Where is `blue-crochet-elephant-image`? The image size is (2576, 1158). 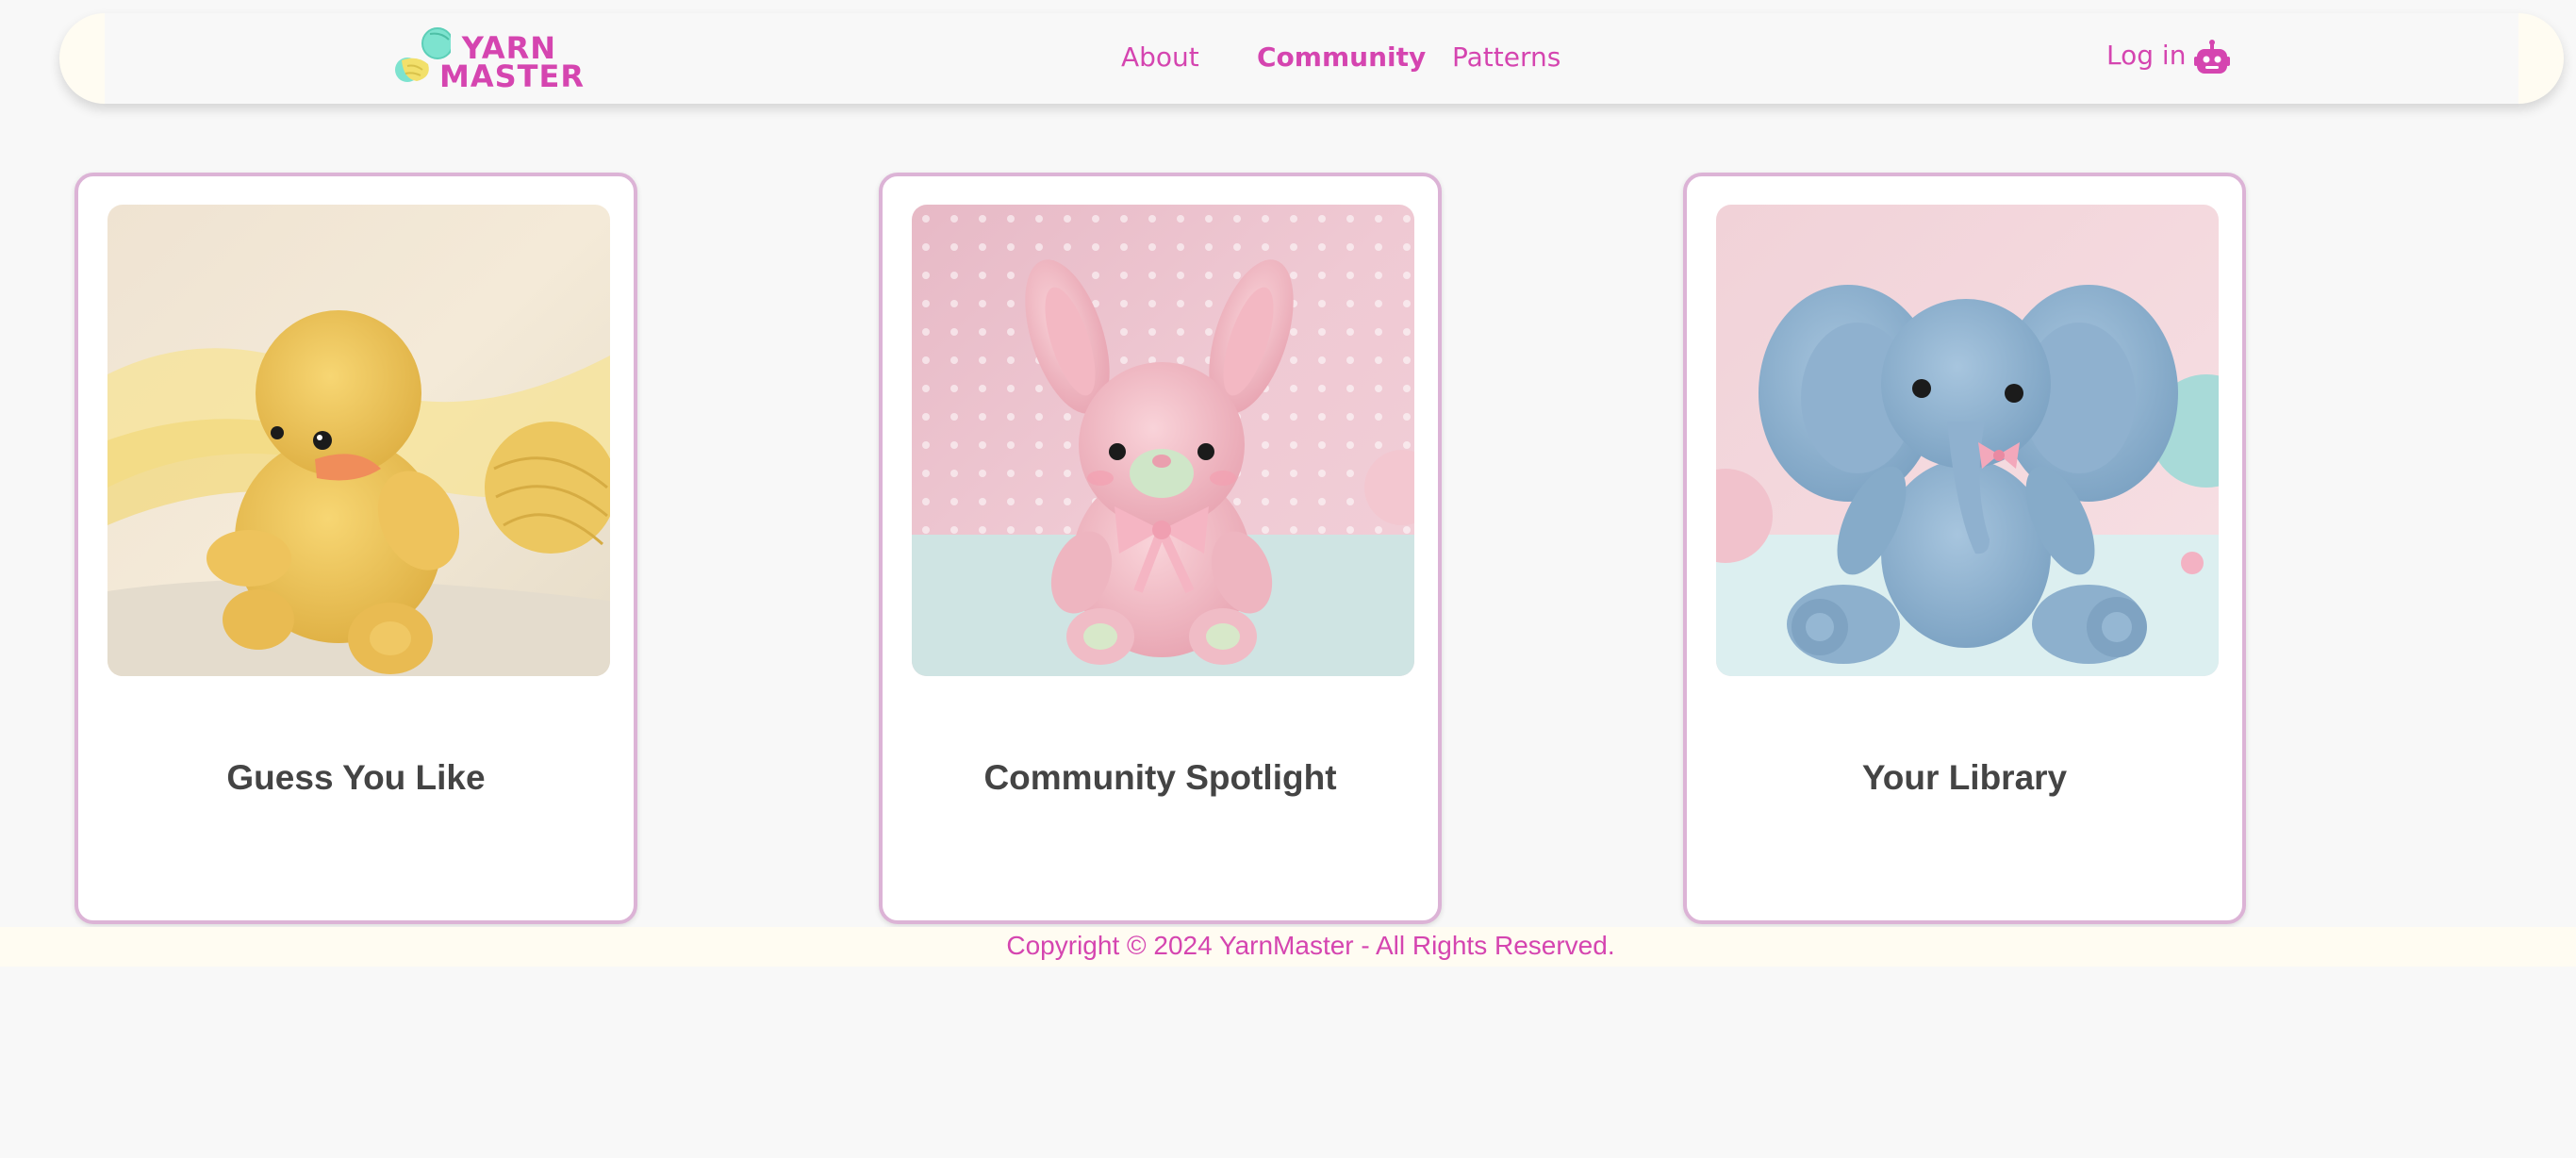
blue-crochet-elephant-image is located at coordinates (1967, 440).